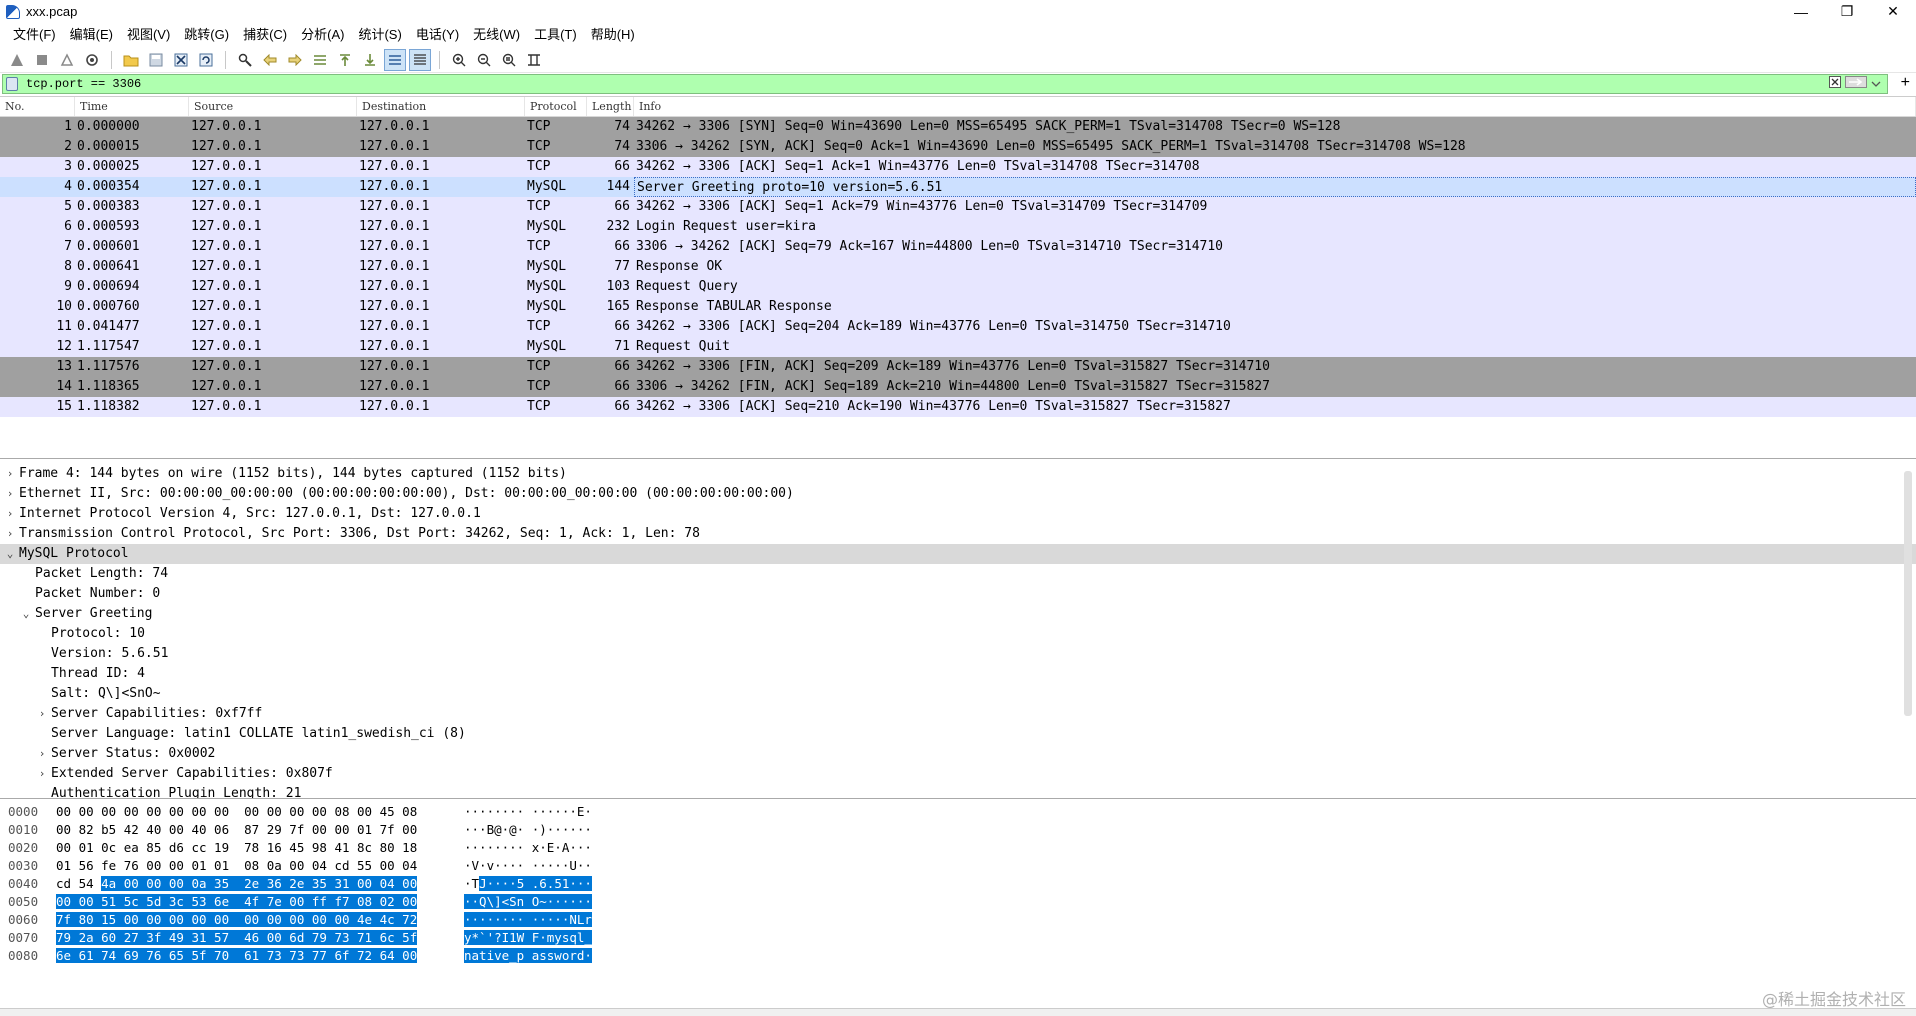 The image size is (1916, 1016). What do you see at coordinates (517, 956) in the screenshot?
I see `byte-ascii: native_p assword·` at bounding box center [517, 956].